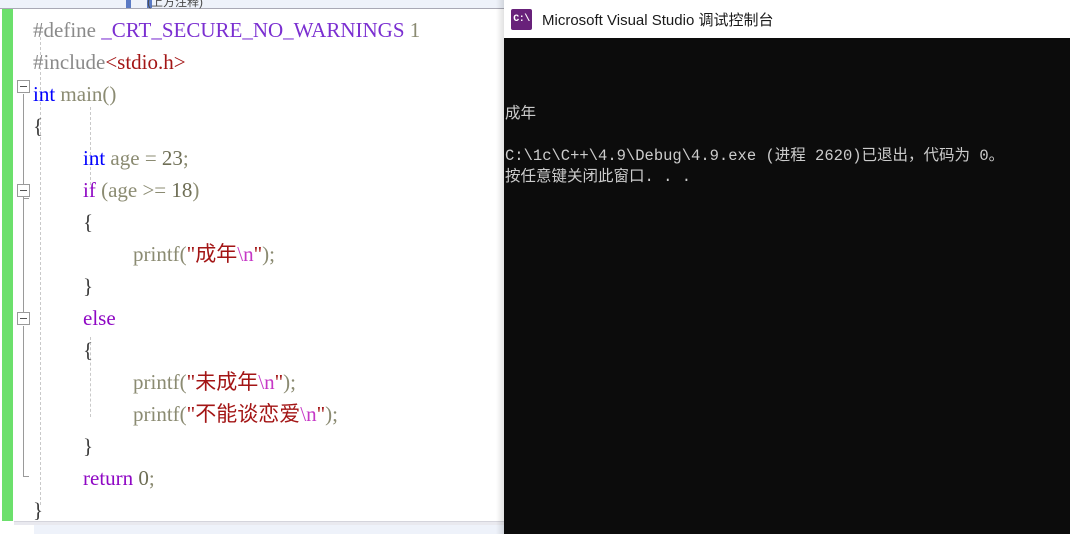  I want to click on code-token: (age >=, so click(133, 190).